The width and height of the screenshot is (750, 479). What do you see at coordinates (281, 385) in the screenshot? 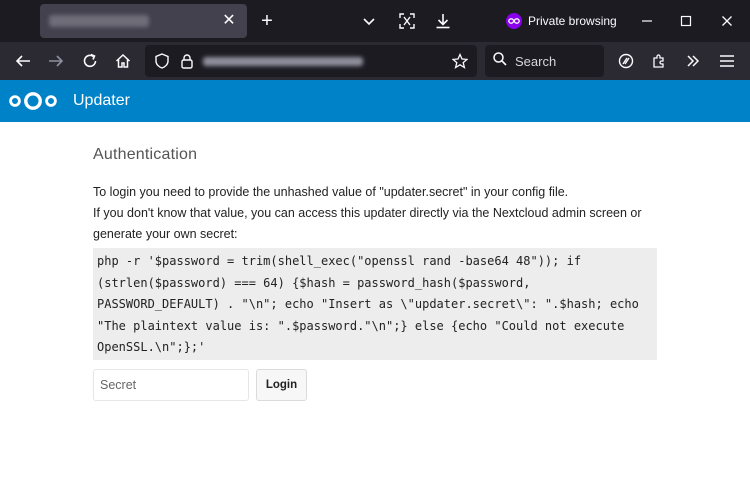
I see `login-button: Login` at bounding box center [281, 385].